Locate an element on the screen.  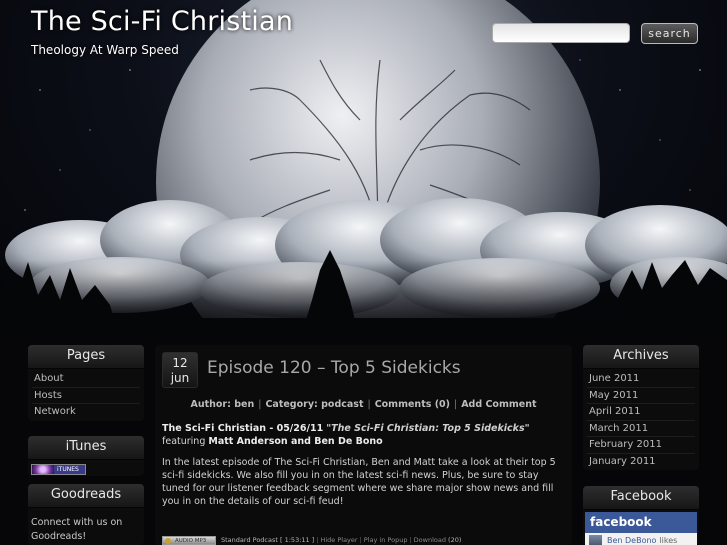
facebook-activity-row: Ben DeBono likes is located at coordinates (641, 539).